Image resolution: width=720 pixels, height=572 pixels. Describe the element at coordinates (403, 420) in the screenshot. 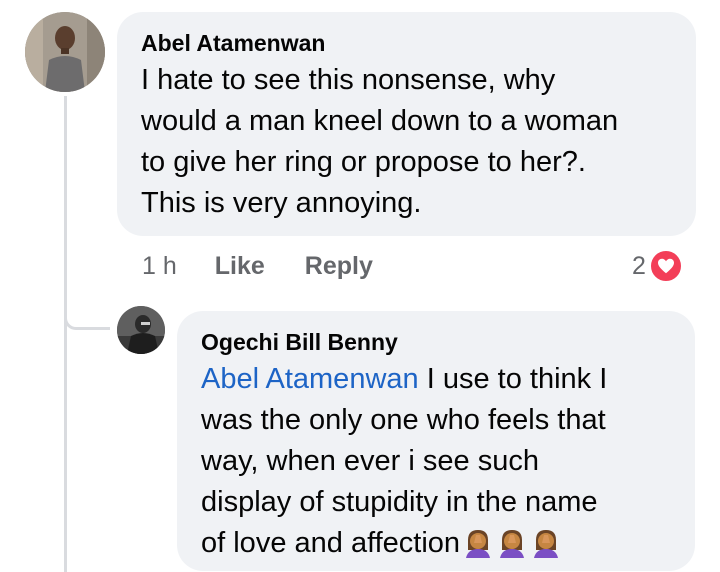

I see `reply-text-line: was the only one who feels that` at that location.